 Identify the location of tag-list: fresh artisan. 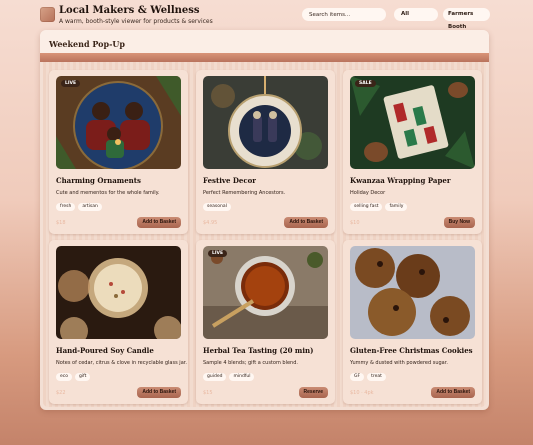
(79, 207).